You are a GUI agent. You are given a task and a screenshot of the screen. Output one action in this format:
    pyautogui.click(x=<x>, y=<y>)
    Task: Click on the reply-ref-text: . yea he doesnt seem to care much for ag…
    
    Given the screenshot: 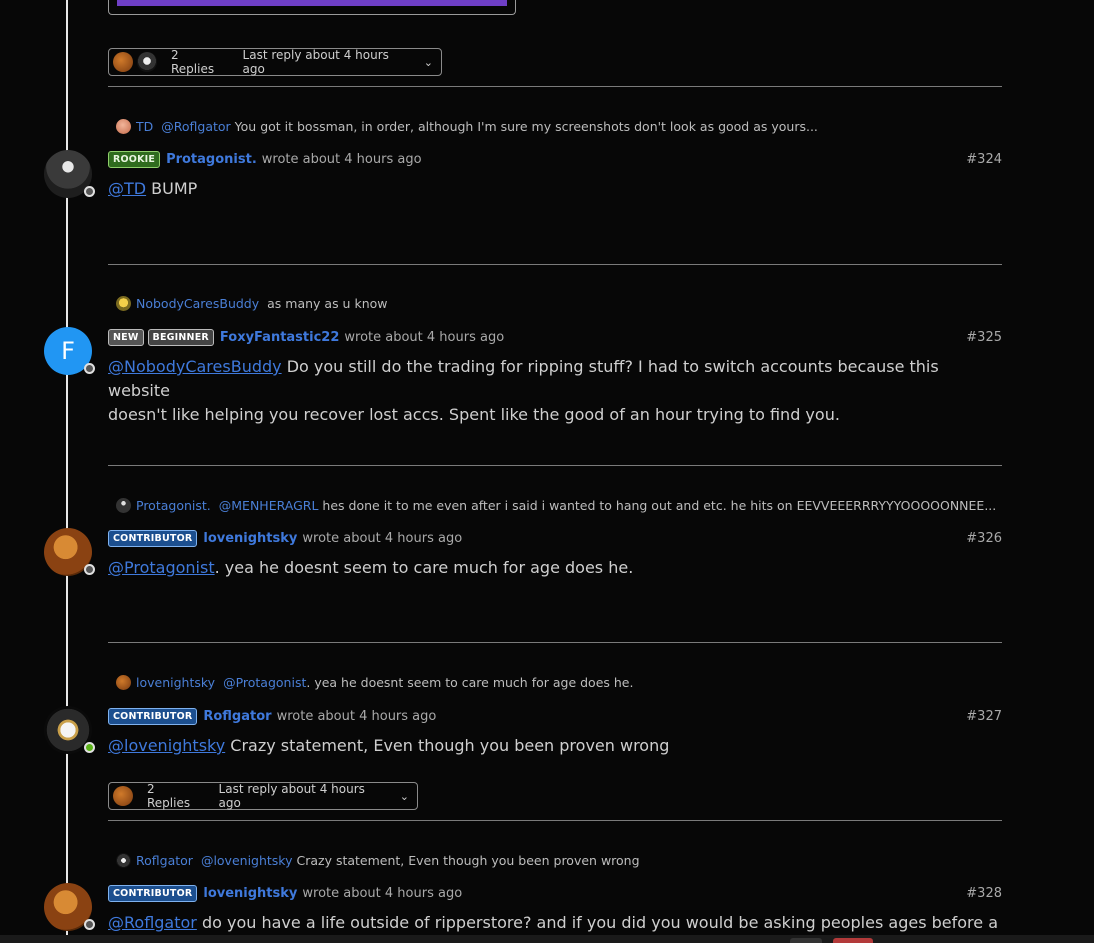 What is the action you would take?
    pyautogui.click(x=470, y=682)
    